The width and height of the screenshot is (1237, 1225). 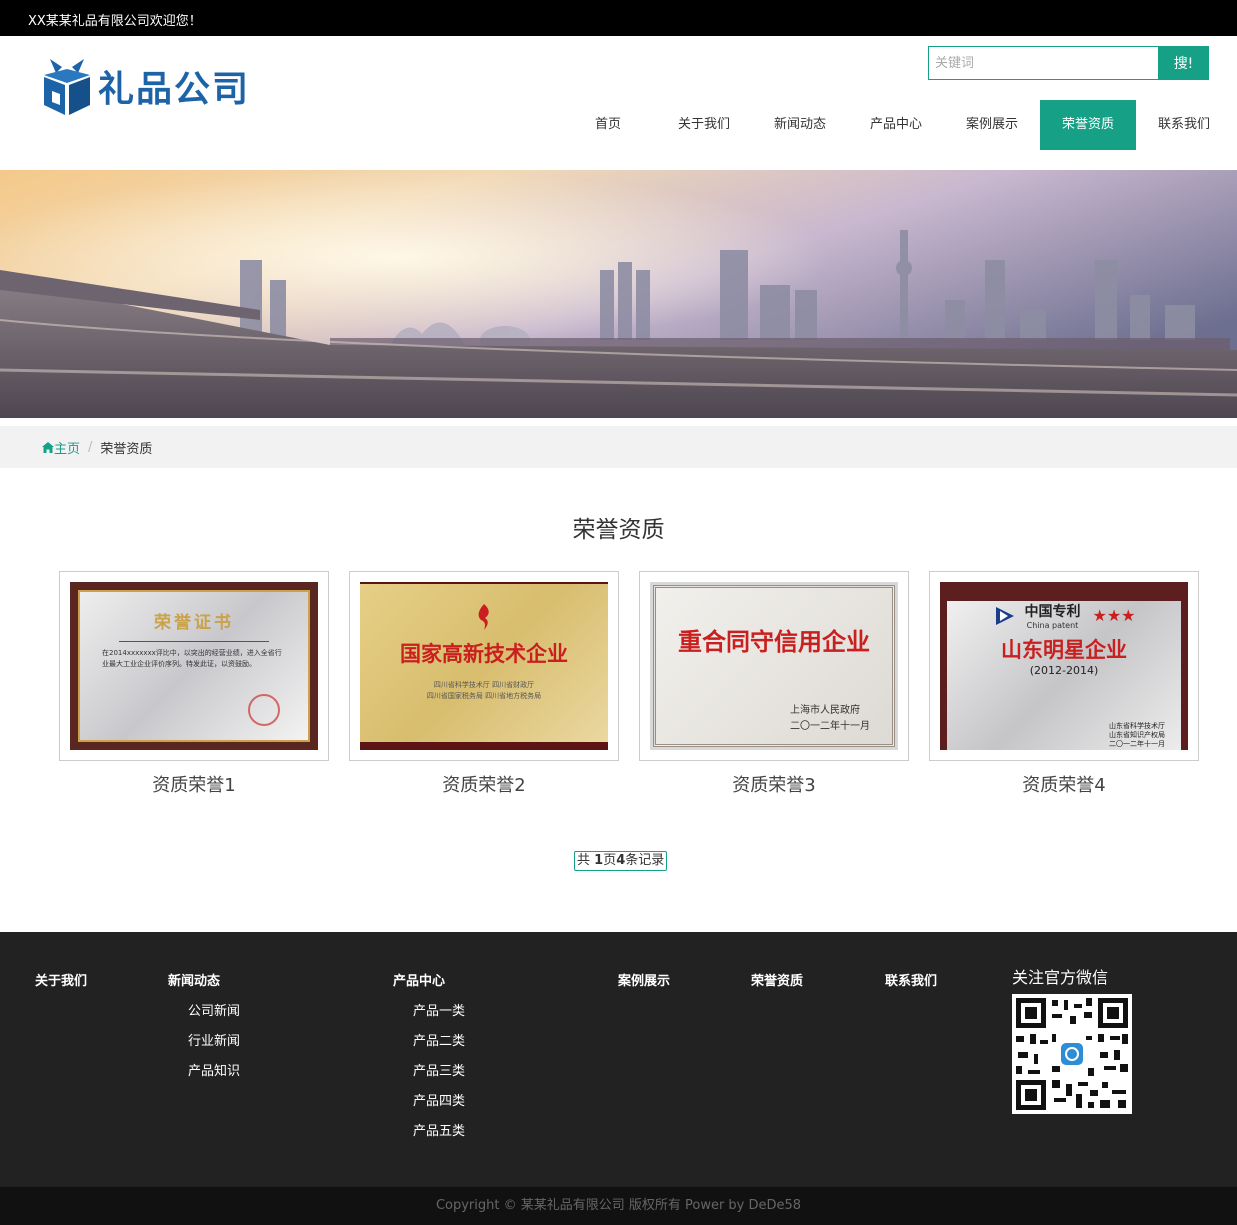 What do you see at coordinates (194, 979) in the screenshot?
I see `footer-title-news: 新闻动态` at bounding box center [194, 979].